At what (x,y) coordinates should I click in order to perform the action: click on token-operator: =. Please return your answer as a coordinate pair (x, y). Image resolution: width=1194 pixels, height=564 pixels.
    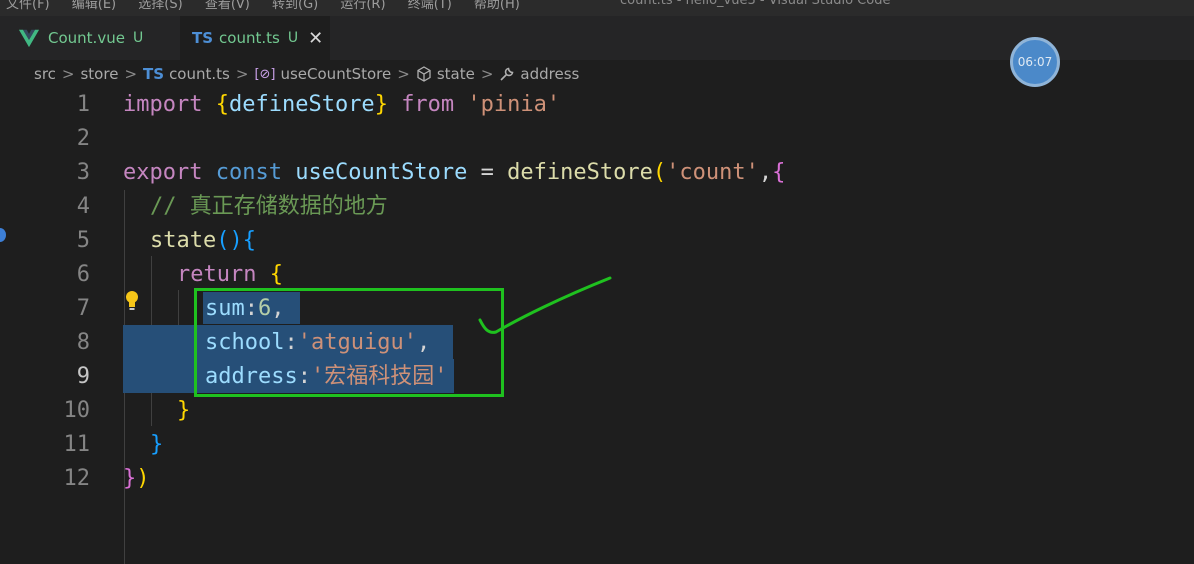
    Looking at the image, I should click on (487, 172).